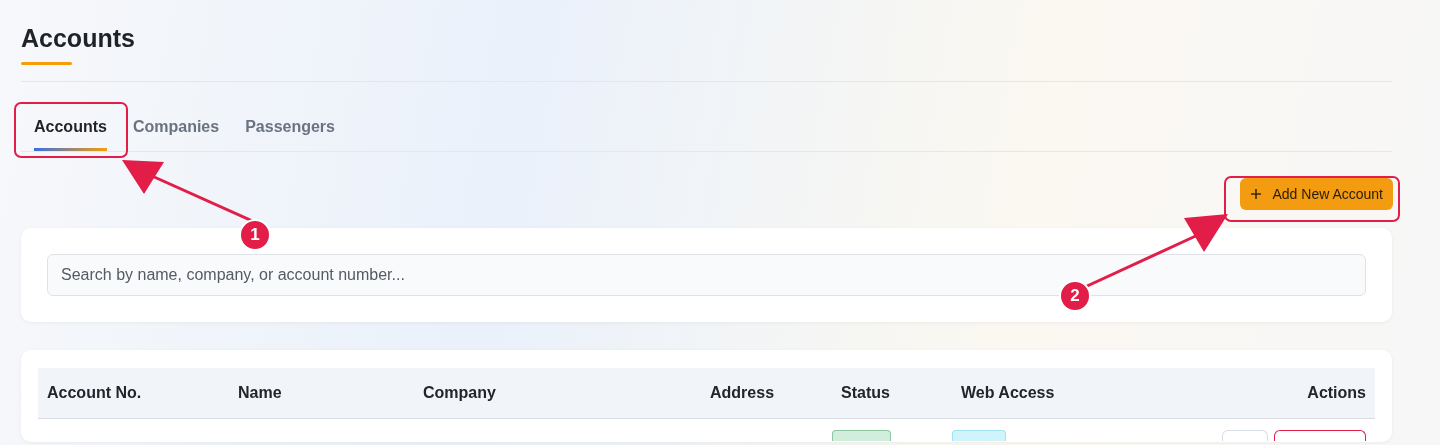 This screenshot has width=1440, height=445. Describe the element at coordinates (94, 393) in the screenshot. I see `column-header: Account No.` at that location.